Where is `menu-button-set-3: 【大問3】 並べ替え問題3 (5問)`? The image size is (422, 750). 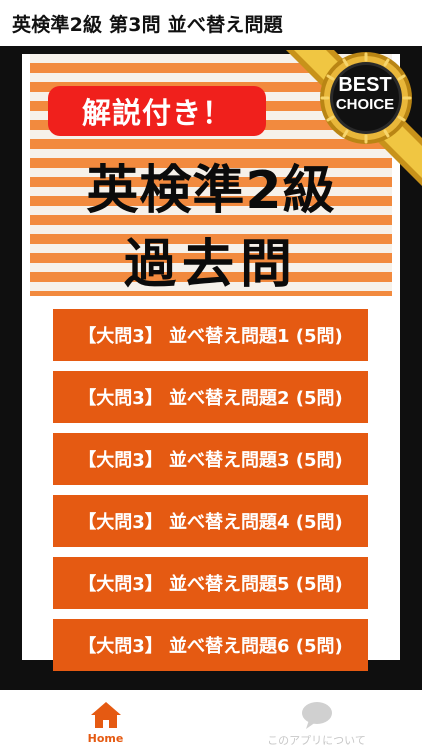 menu-button-set-3: 【大問3】 並べ替え問題3 (5問) is located at coordinates (210, 459).